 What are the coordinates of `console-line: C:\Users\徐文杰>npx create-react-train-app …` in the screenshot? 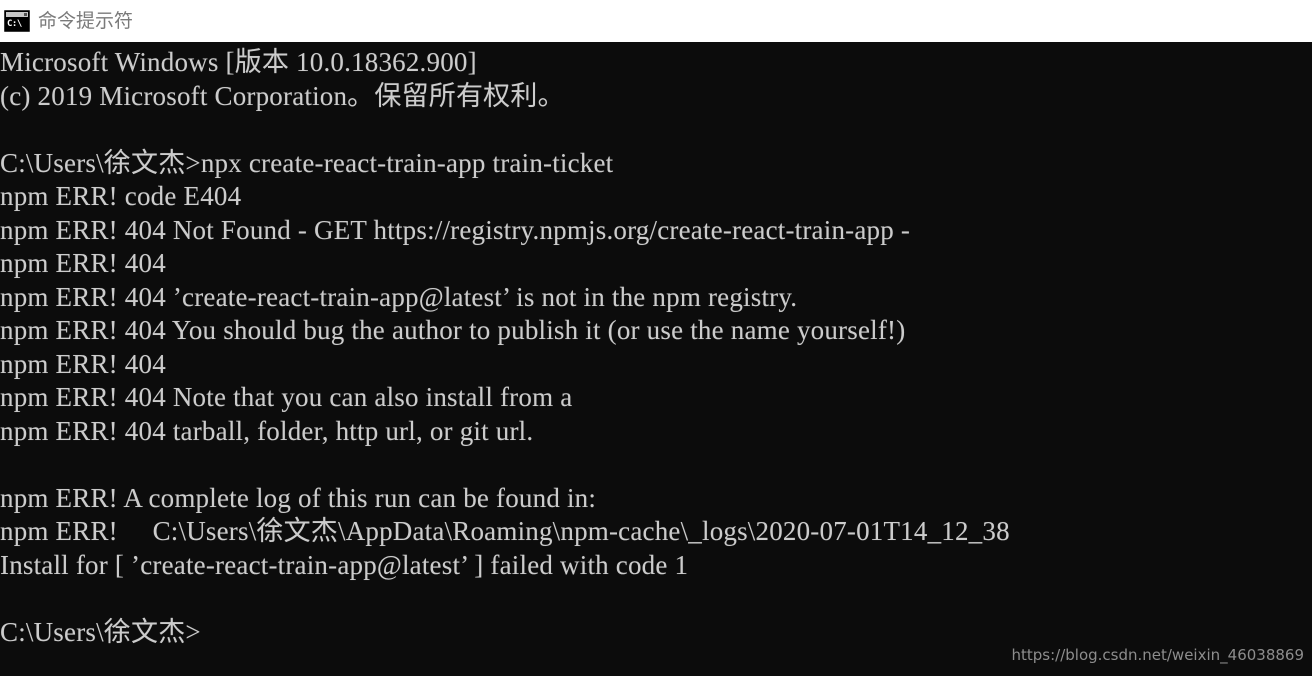 It's located at (307, 162).